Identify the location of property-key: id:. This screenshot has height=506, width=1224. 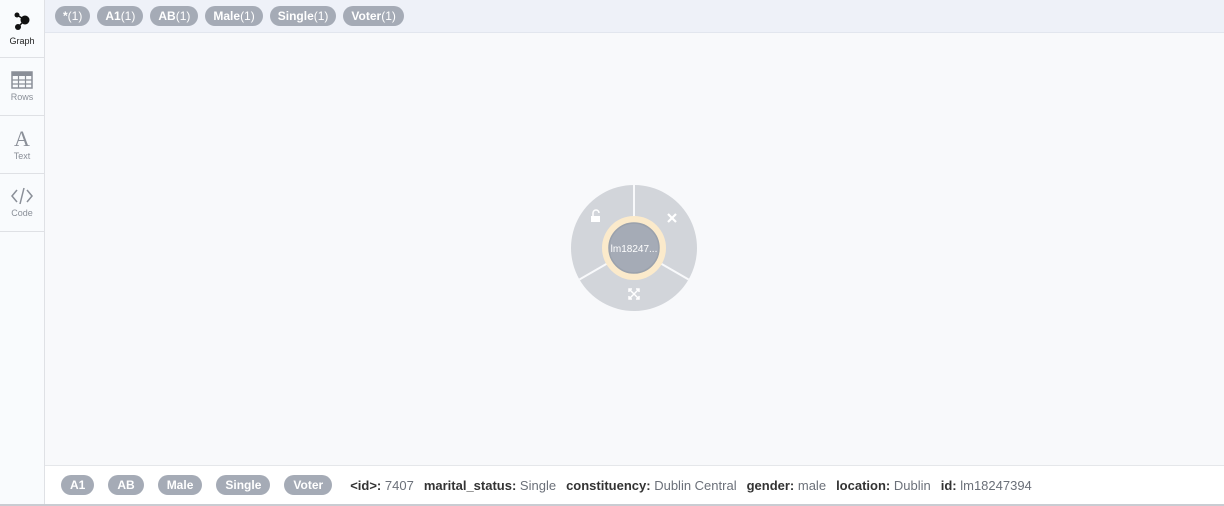
(948, 485).